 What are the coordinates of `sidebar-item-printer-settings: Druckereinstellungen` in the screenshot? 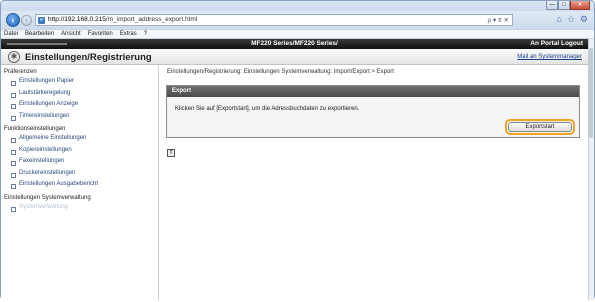 It's located at (79, 174).